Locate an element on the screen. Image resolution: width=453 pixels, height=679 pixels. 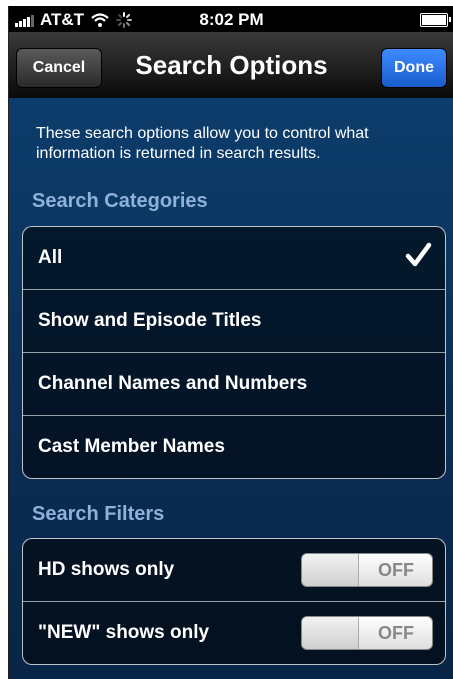
navigation-bar: Cancel Search Options Done is located at coordinates (231, 65).